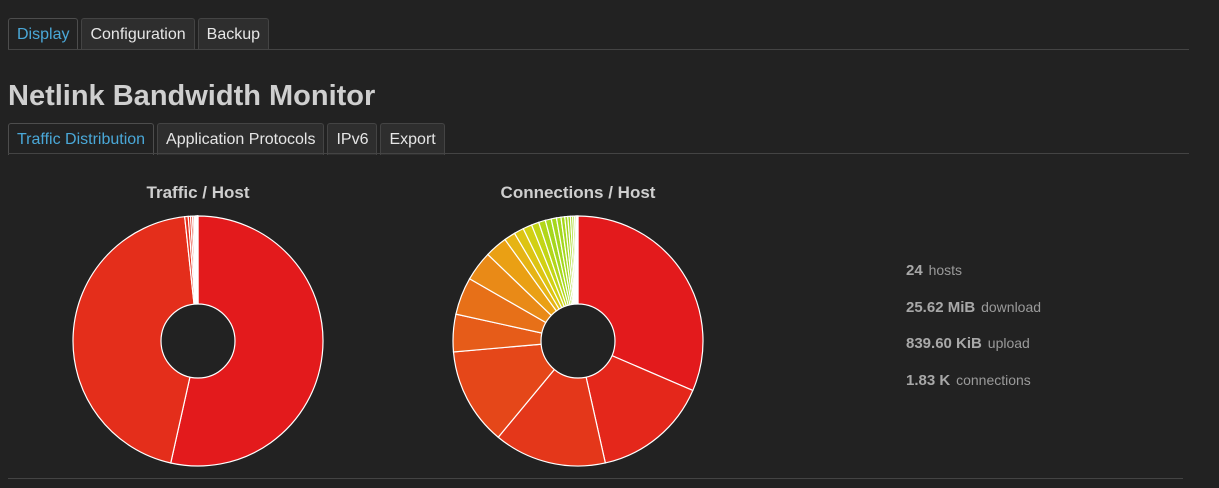 This screenshot has width=1219, height=488. What do you see at coordinates (81, 139) in the screenshot?
I see `tab-traffic-distribution: Traffic Distribution` at bounding box center [81, 139].